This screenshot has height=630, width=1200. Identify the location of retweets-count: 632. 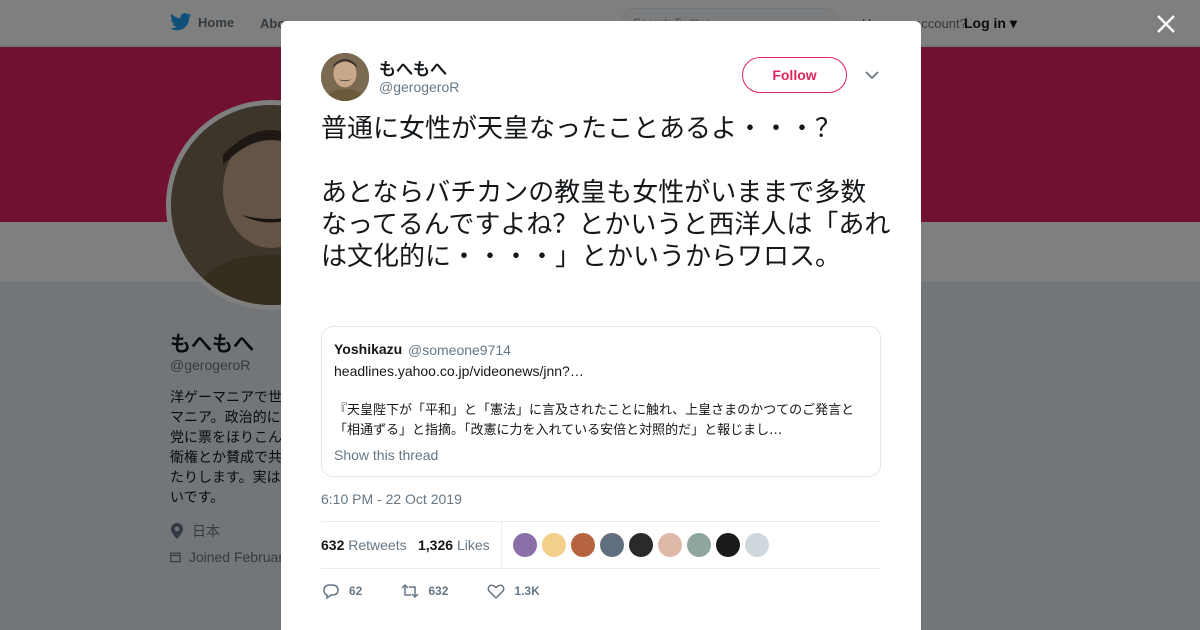
(333, 545).